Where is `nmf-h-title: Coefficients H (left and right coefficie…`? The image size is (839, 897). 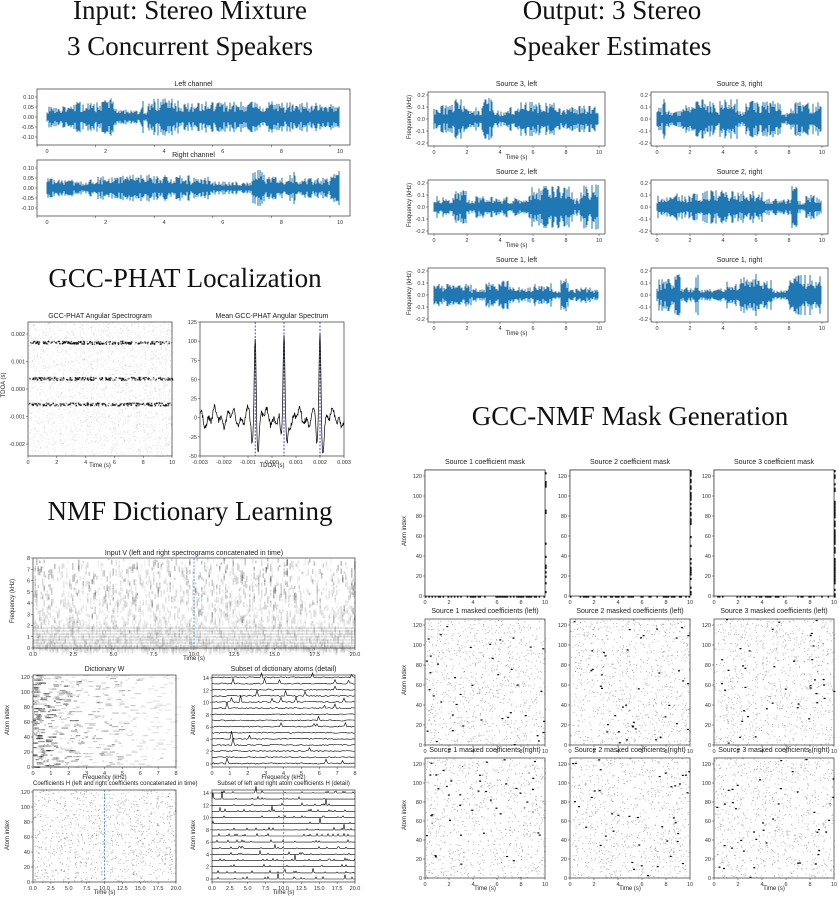
nmf-h-title: Coefficients H (left and right coefficie… is located at coordinates (115, 784).